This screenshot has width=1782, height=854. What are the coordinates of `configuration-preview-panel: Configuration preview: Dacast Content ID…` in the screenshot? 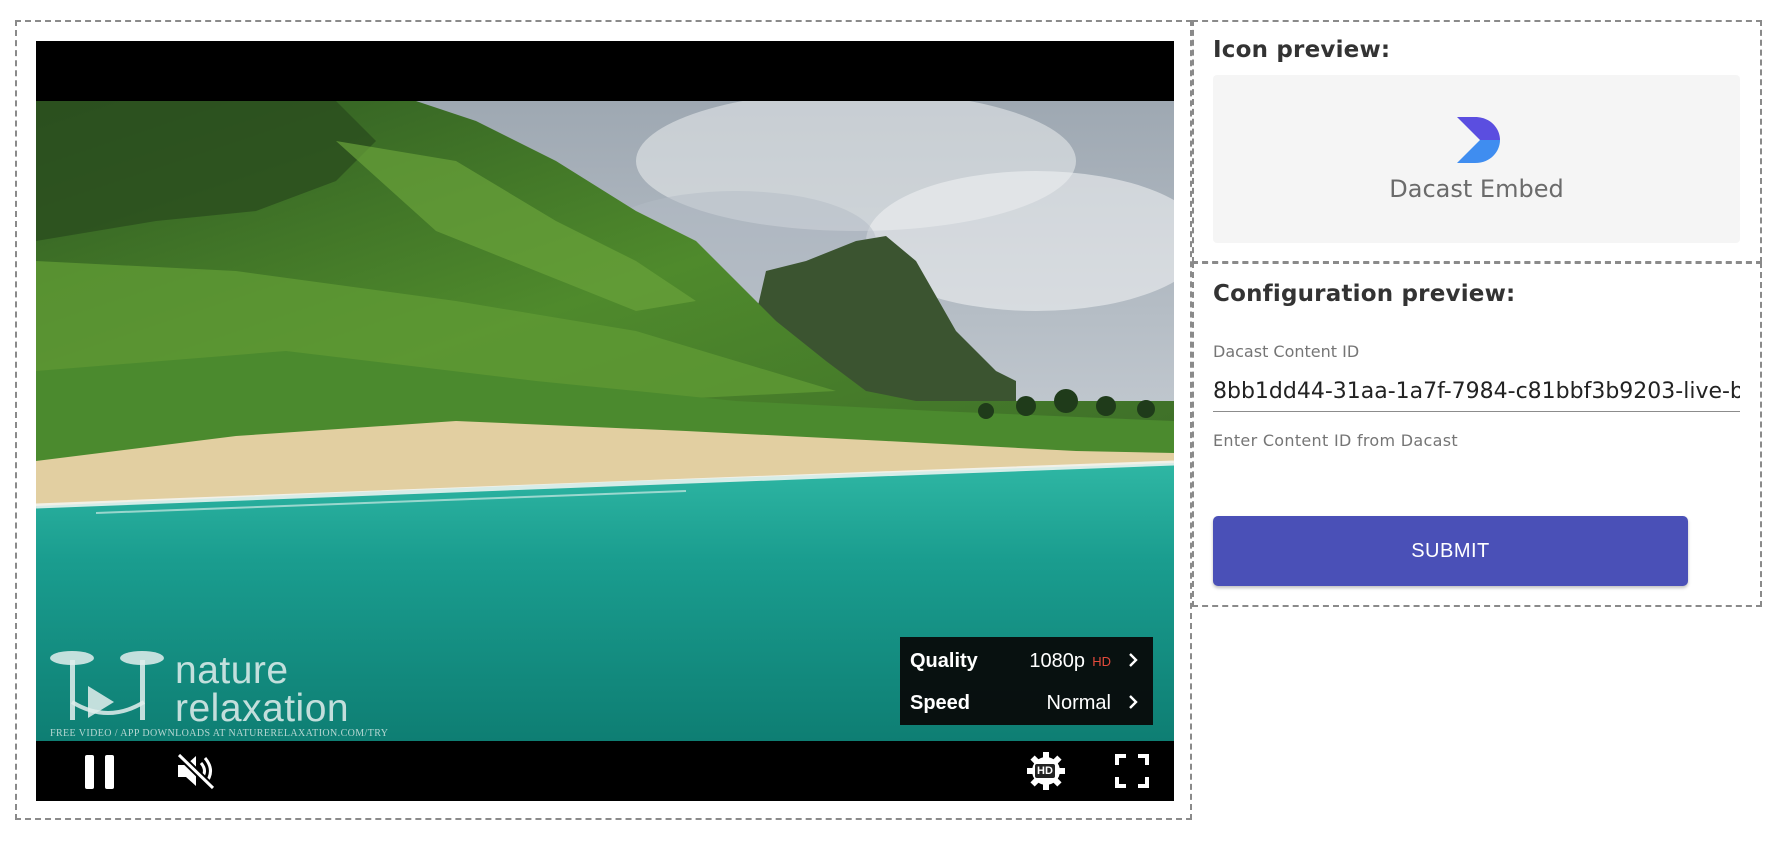 It's located at (1477, 434).